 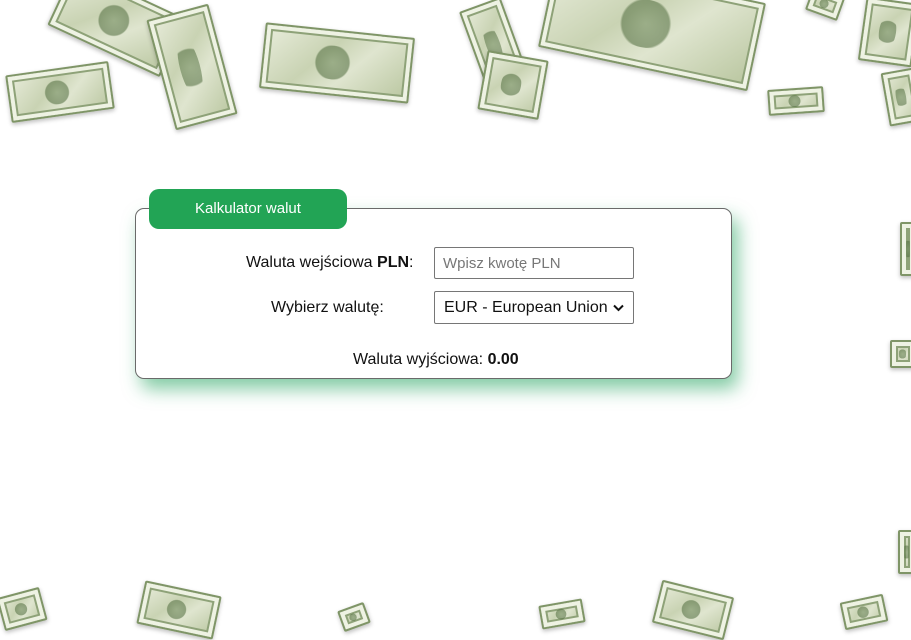 I want to click on input-label-suffix: :, so click(x=411, y=262).